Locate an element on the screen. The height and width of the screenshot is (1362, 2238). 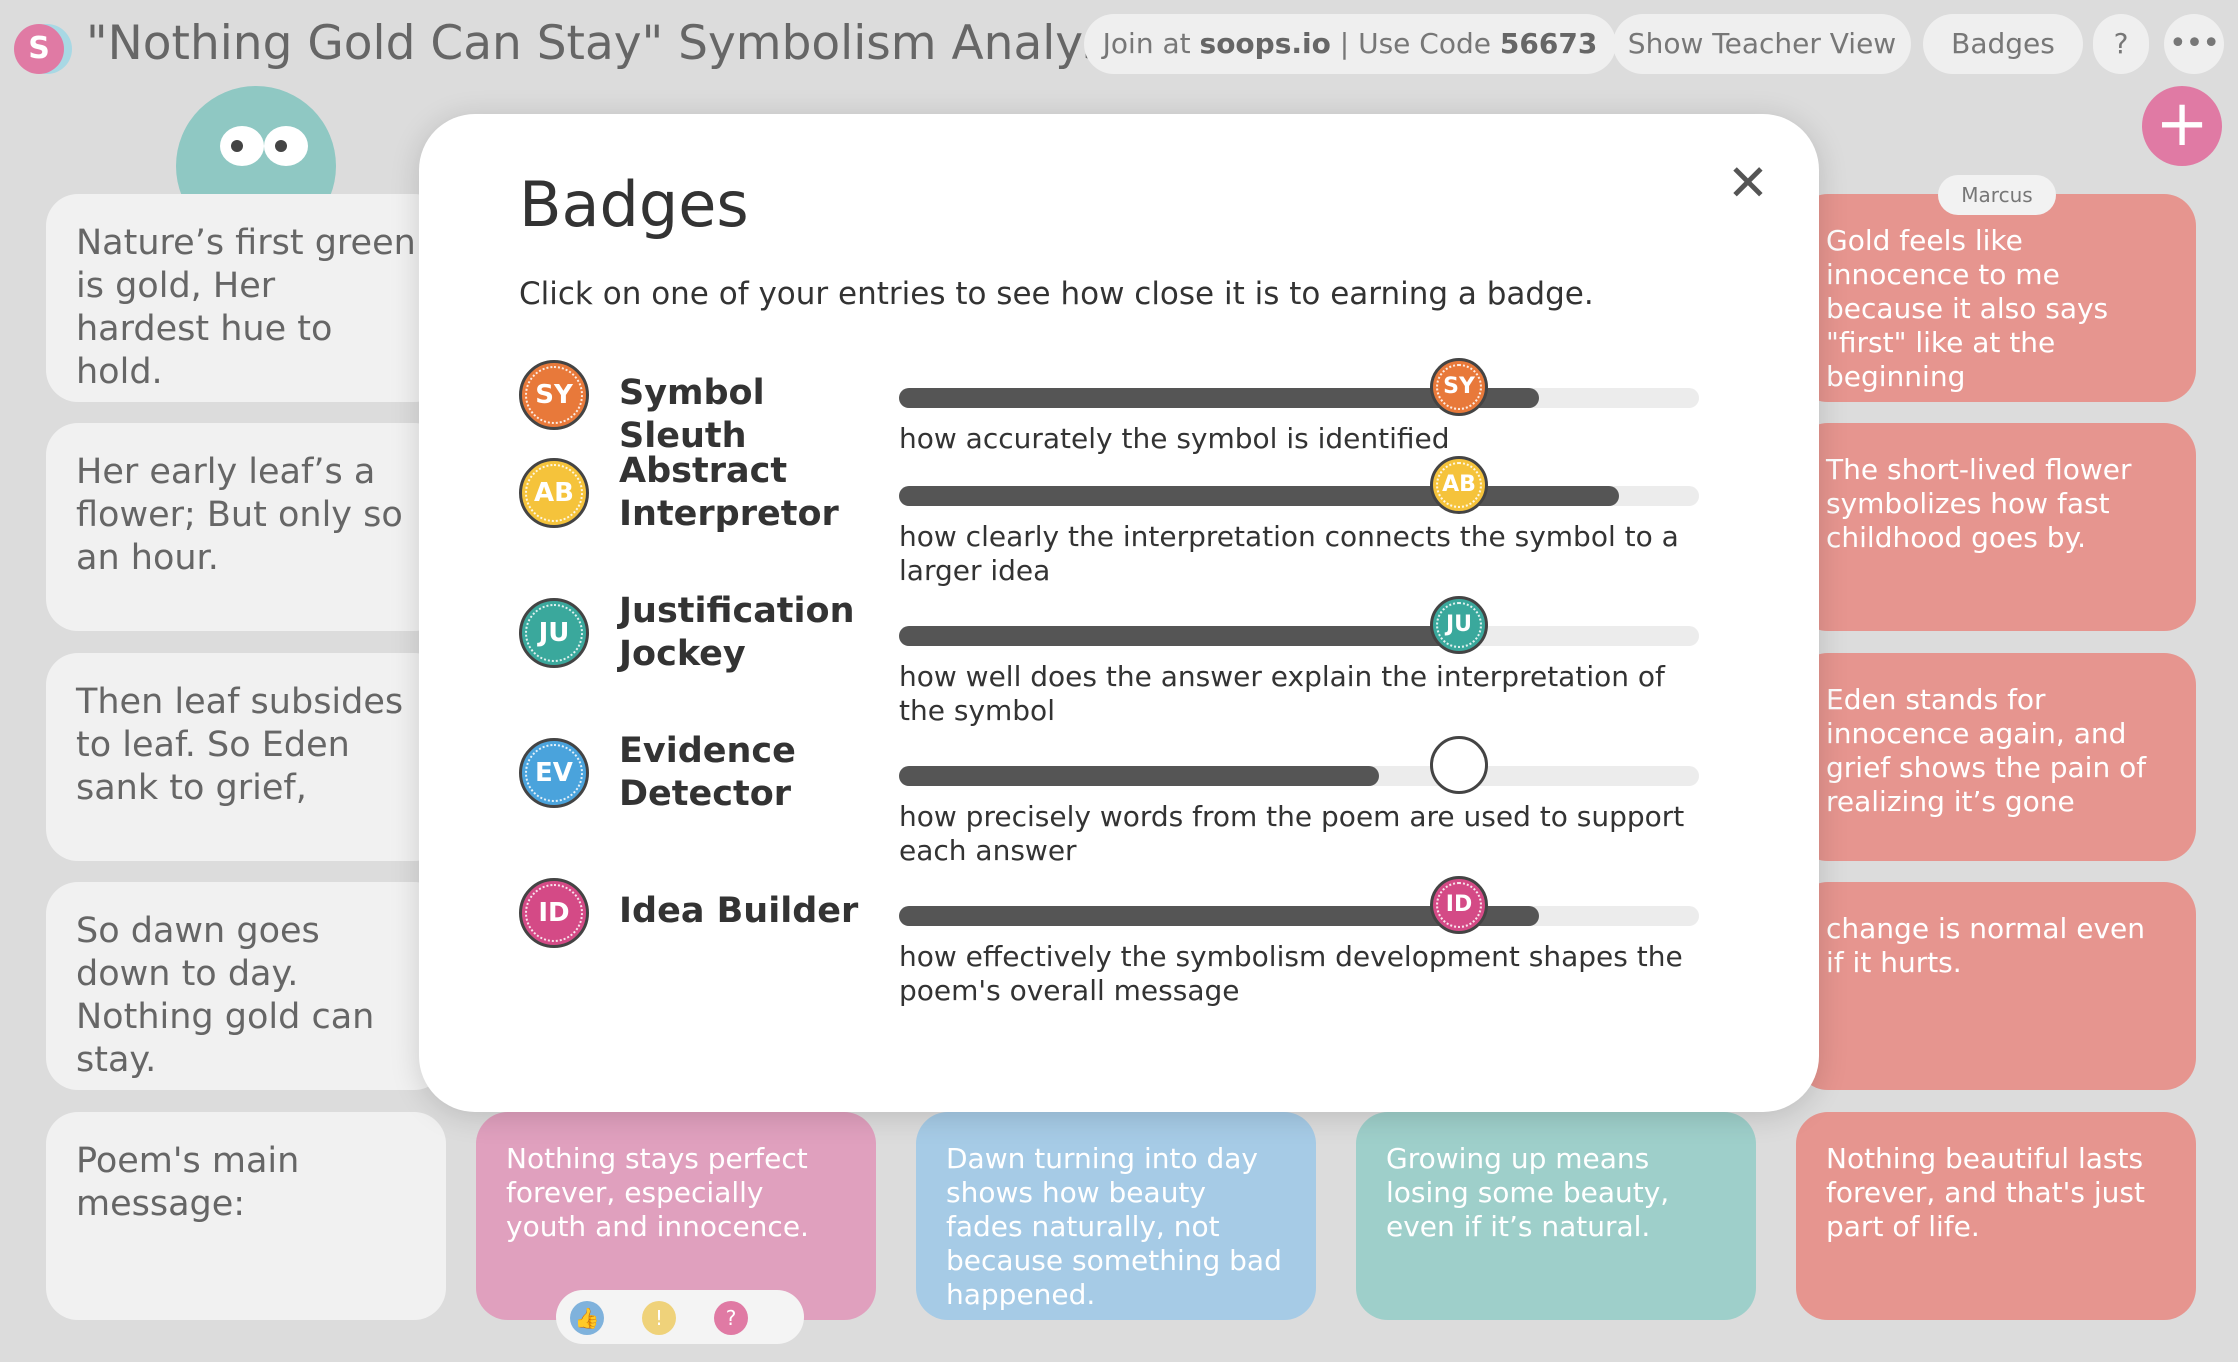
author-tag: Marcus is located at coordinates (1997, 195).